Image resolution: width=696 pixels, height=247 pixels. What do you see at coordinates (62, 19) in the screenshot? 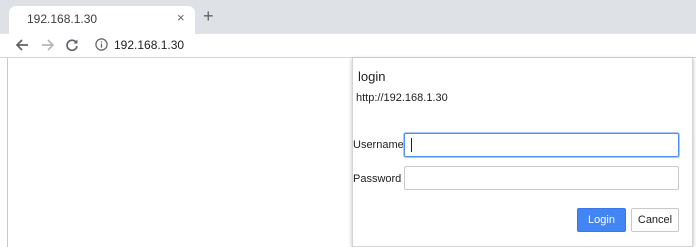
I see `tab-title: 192.168.1.30` at bounding box center [62, 19].